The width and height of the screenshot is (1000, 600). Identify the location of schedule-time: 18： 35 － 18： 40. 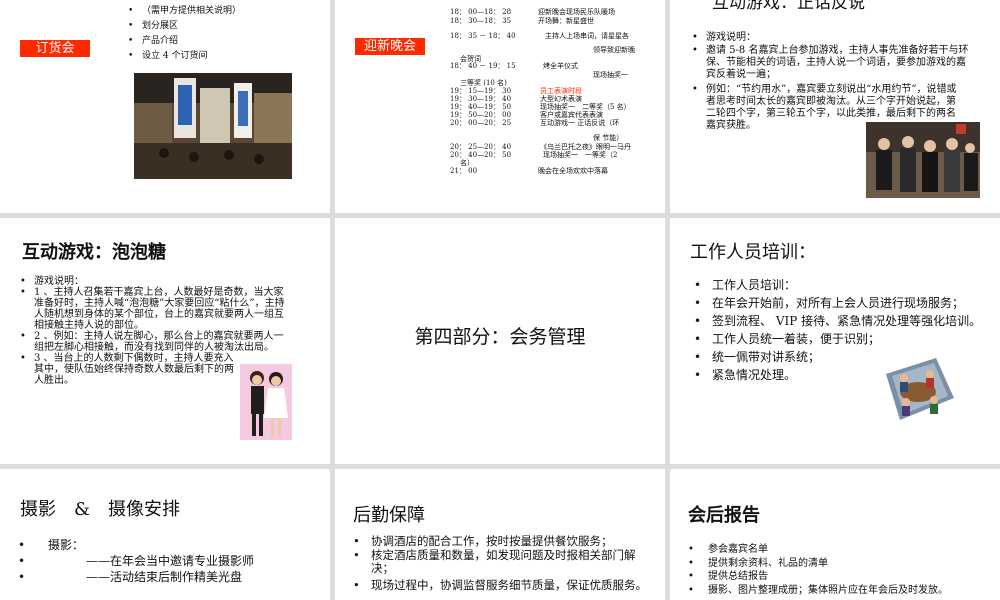
(483, 36).